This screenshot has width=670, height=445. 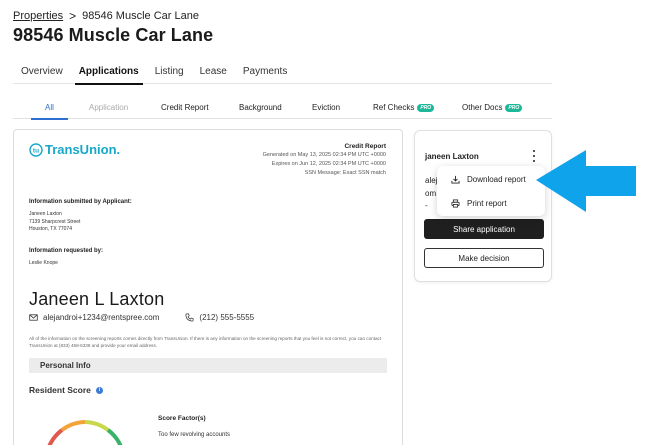 What do you see at coordinates (265, 71) in the screenshot?
I see `tab-payments: Payments` at bounding box center [265, 71].